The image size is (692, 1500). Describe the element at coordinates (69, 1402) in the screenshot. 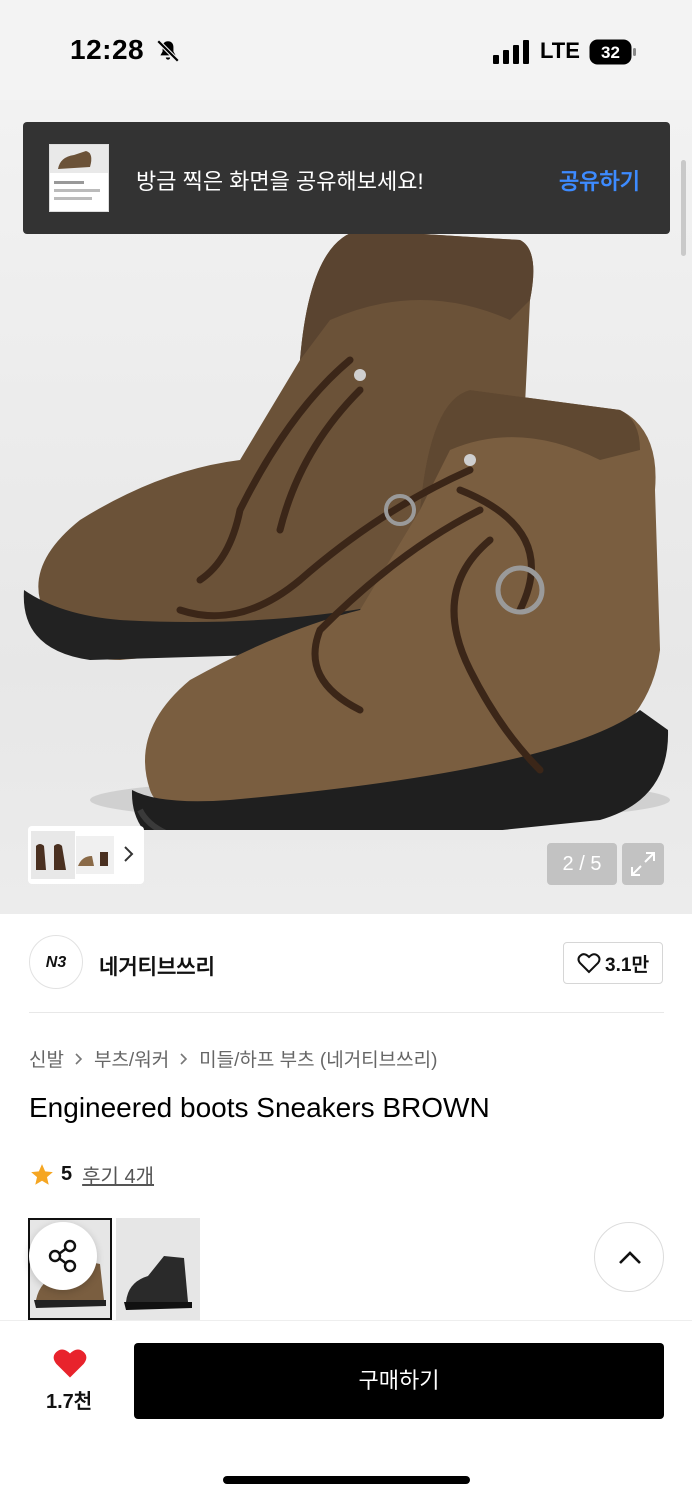

I see `wish-count: 1.7천` at that location.